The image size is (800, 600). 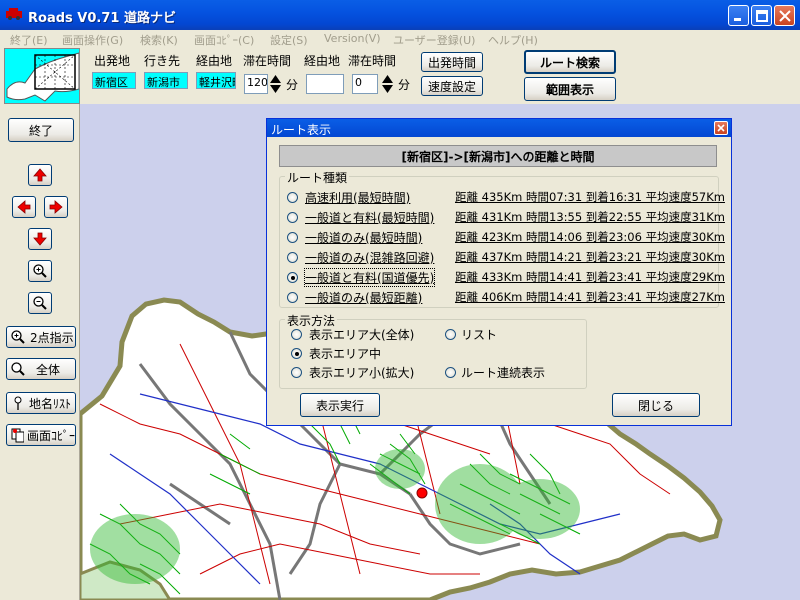 I want to click on minimap-drawing, so click(x=42, y=77).